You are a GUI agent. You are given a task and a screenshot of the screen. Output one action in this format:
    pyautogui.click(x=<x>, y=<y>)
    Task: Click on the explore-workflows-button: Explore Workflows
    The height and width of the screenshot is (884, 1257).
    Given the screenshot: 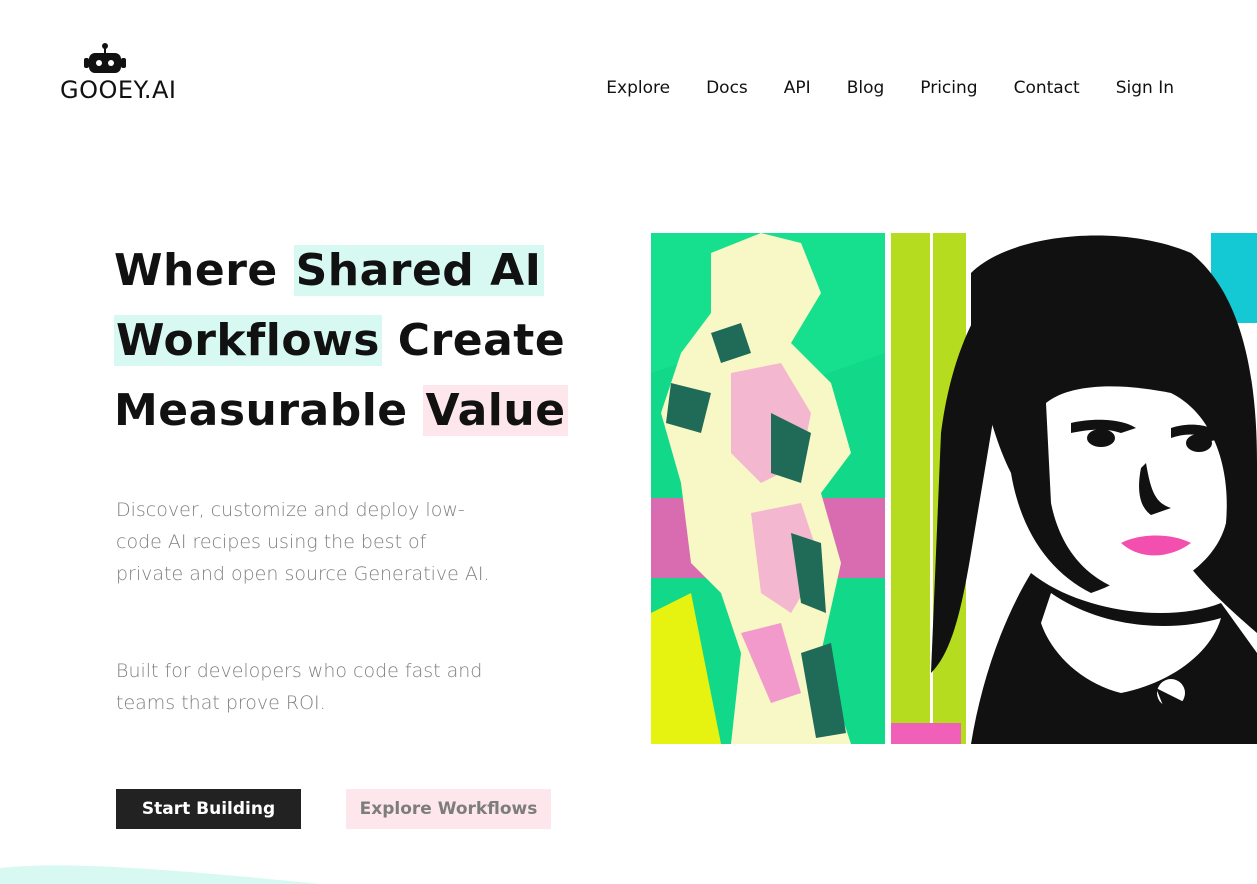 What is the action you would take?
    pyautogui.click(x=448, y=809)
    